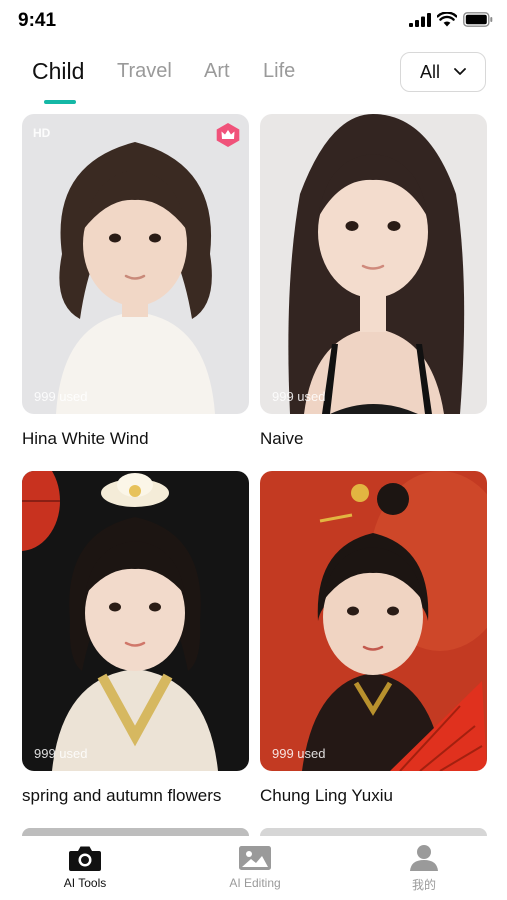 This screenshot has height=900, width=507. Describe the element at coordinates (478, 19) in the screenshot. I see `battery-icon` at that location.